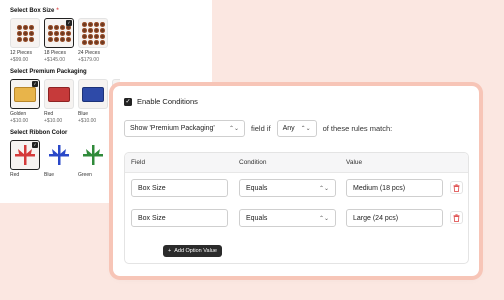 The image size is (504, 300). I want to click on table-row: Box Size Equals ⌃⌄ Large (24 pcs), so click(296, 221).